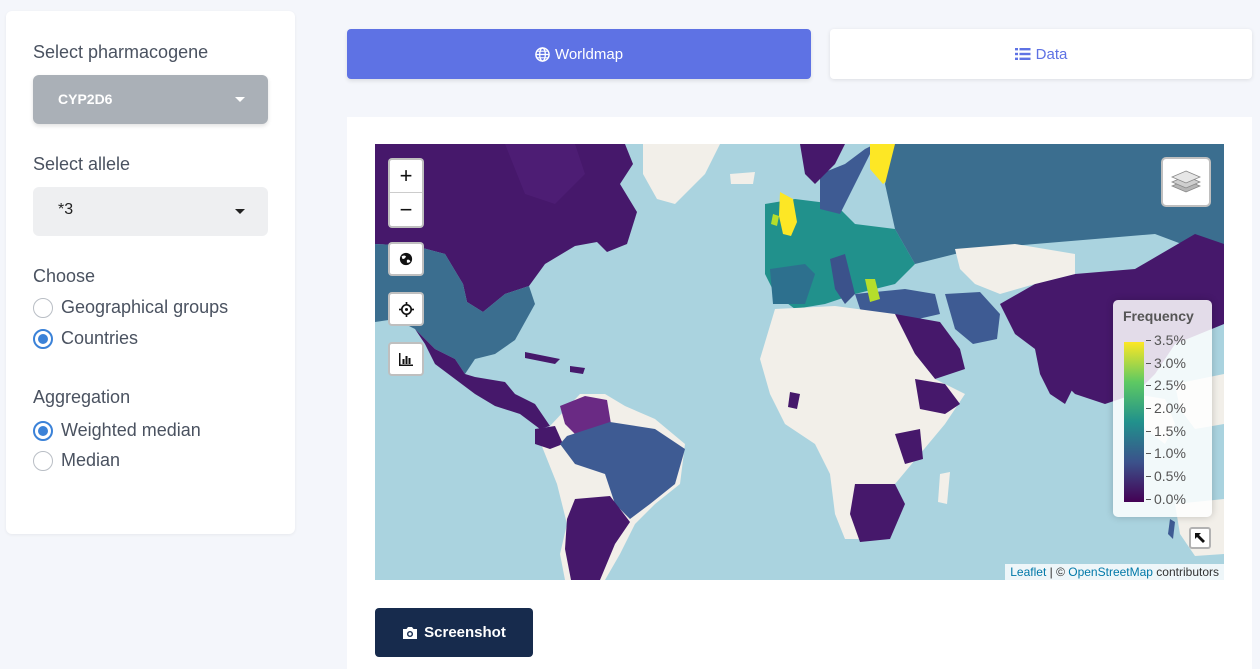 This screenshot has height=669, width=1260. What do you see at coordinates (1166, 503) in the screenshot?
I see `legend-tick: 0.0%` at bounding box center [1166, 503].